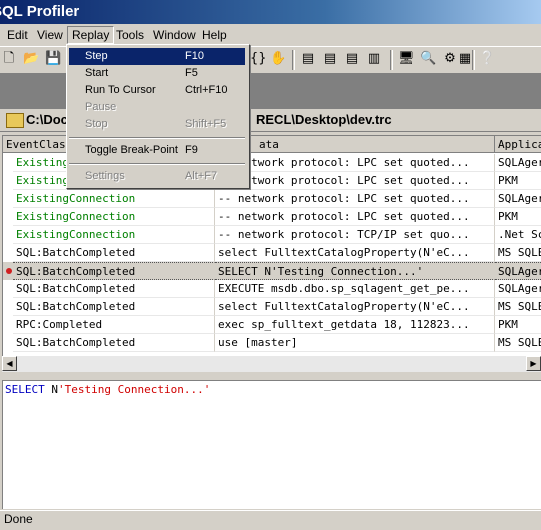  What do you see at coordinates (101, 107) in the screenshot?
I see `menu-item-label: Pause` at bounding box center [101, 107].